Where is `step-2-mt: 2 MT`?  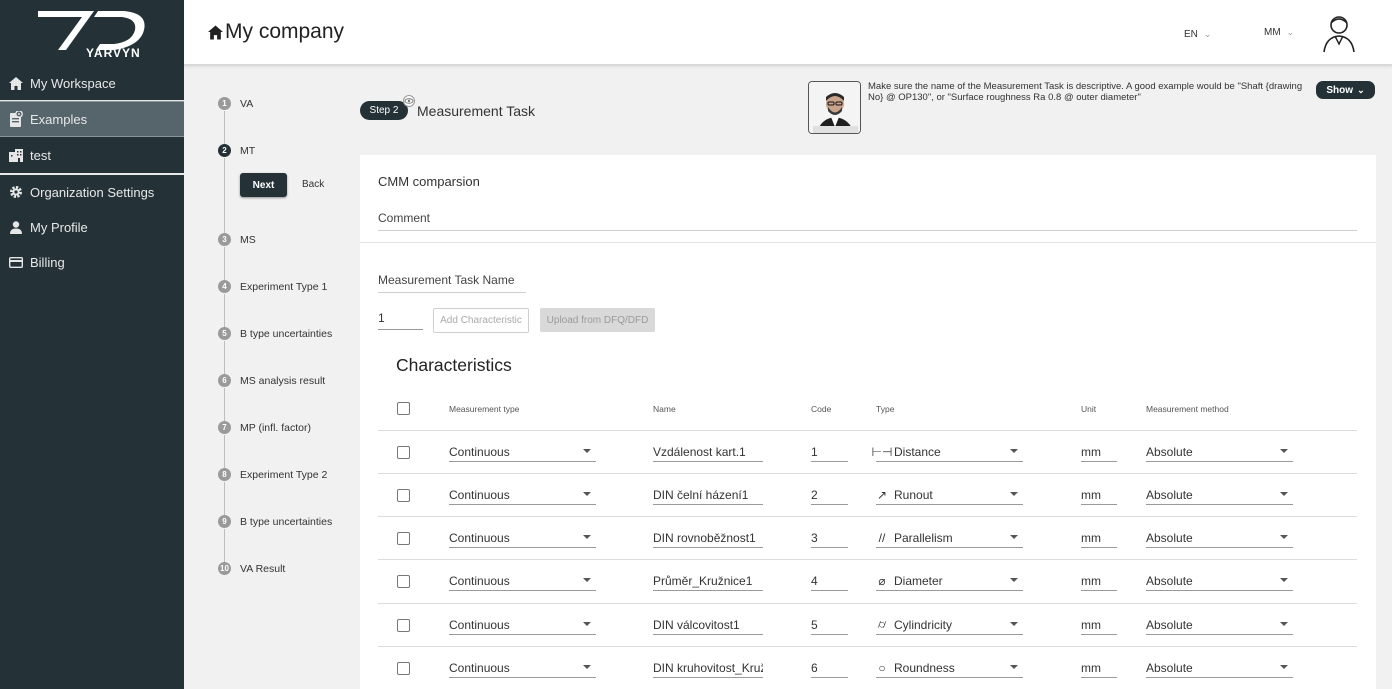 step-2-mt: 2 MT is located at coordinates (236, 150).